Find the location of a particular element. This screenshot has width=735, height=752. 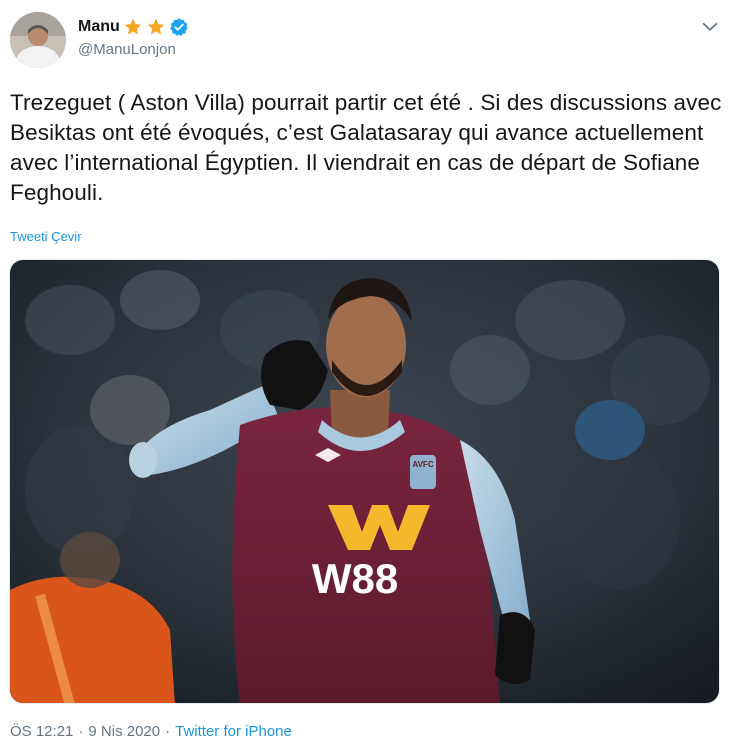

tweet-date: 9 Nis 2020 is located at coordinates (124, 731).